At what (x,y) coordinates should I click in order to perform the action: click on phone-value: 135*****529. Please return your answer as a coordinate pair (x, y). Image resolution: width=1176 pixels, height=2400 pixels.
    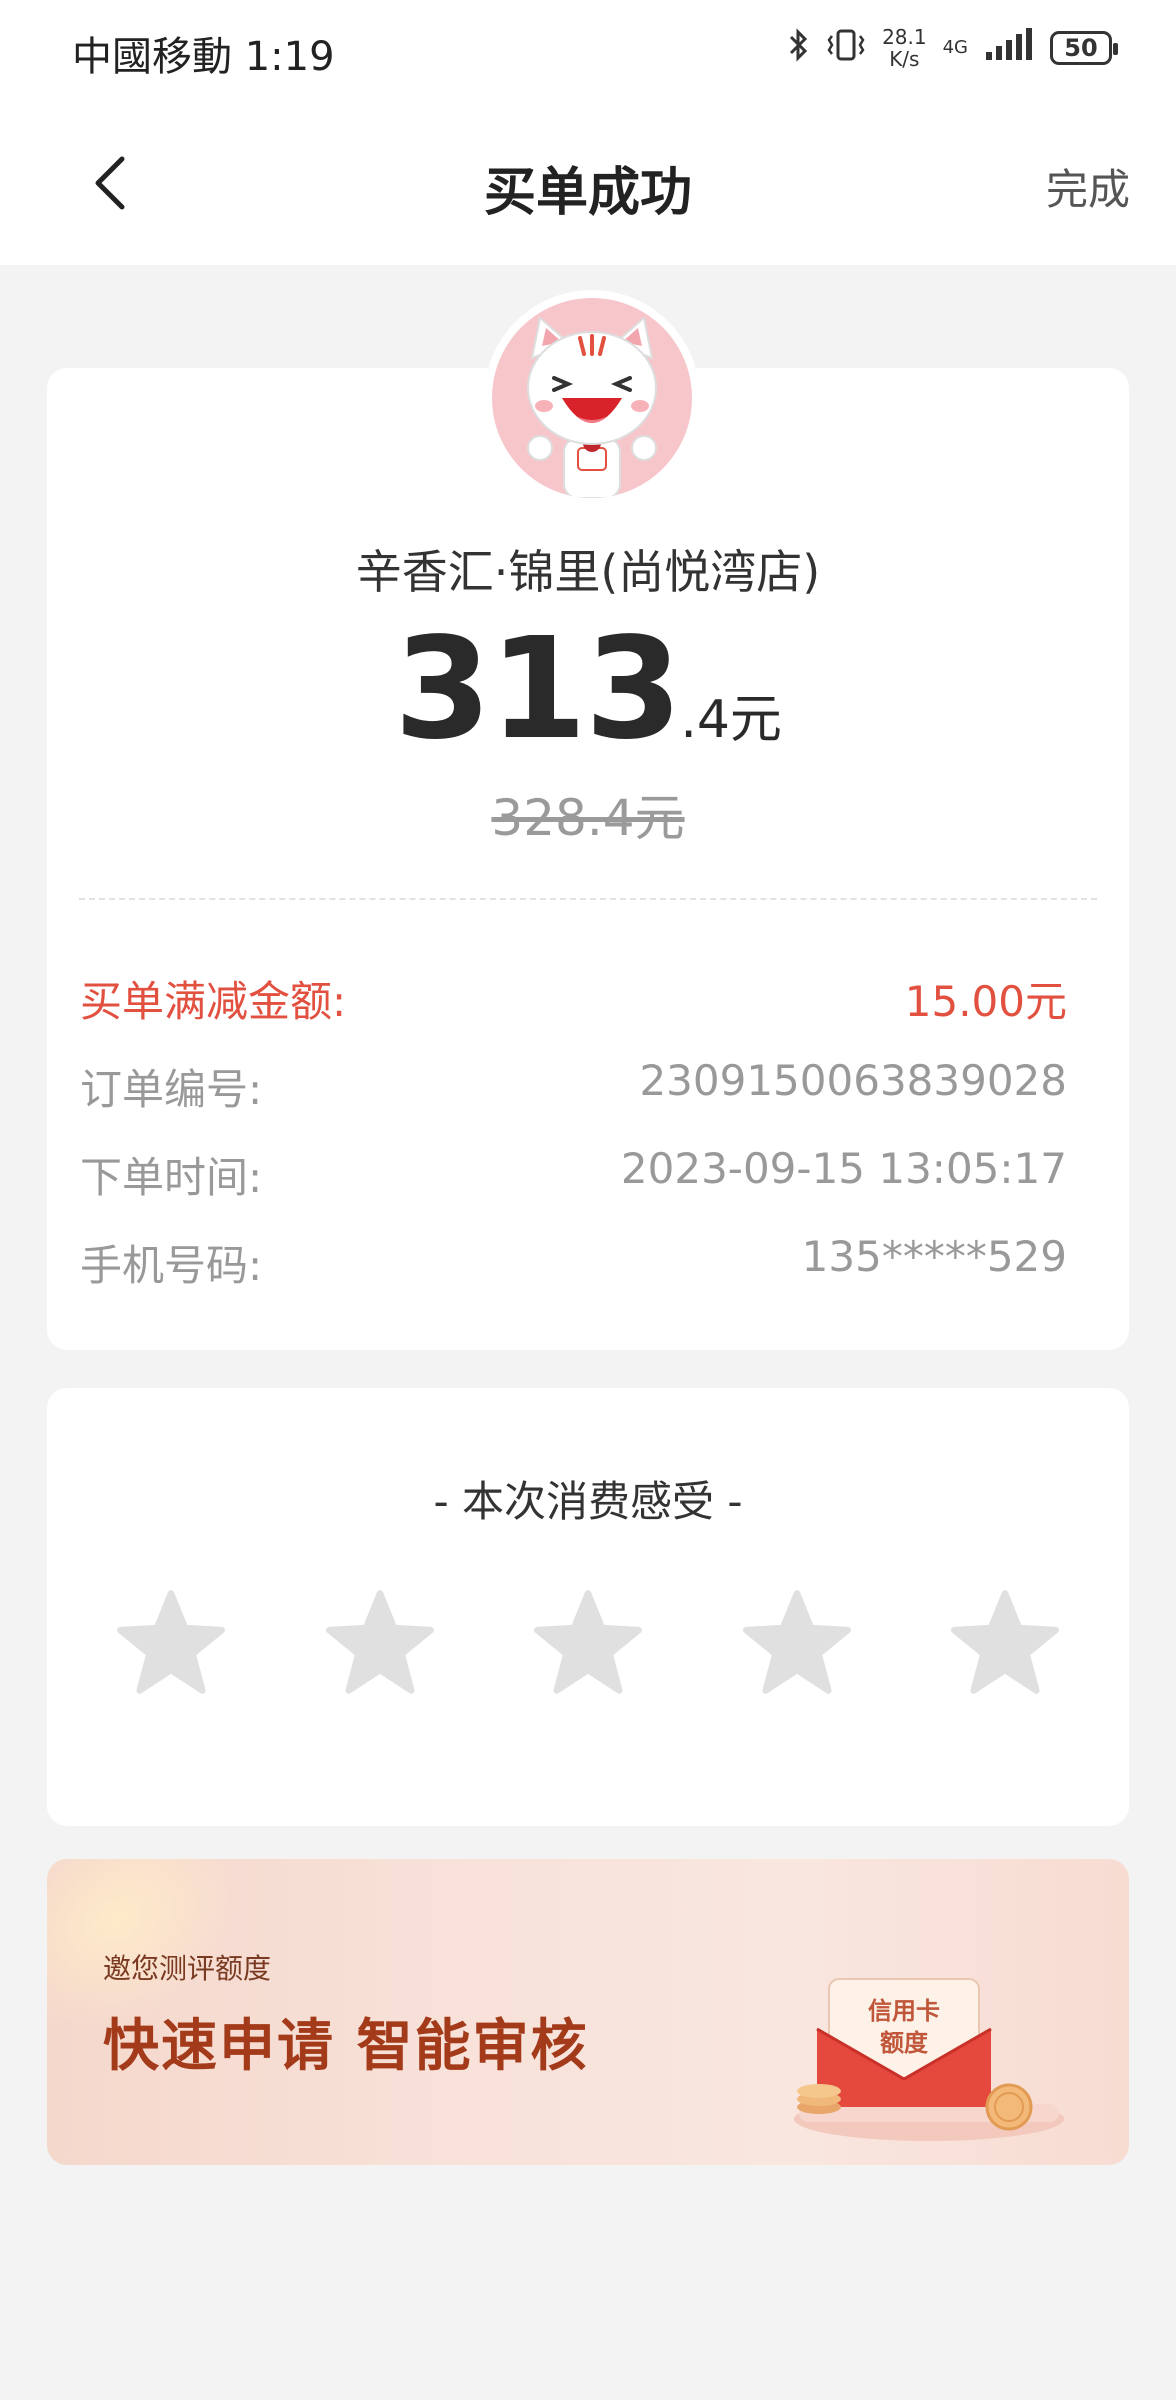
    Looking at the image, I should click on (934, 1256).